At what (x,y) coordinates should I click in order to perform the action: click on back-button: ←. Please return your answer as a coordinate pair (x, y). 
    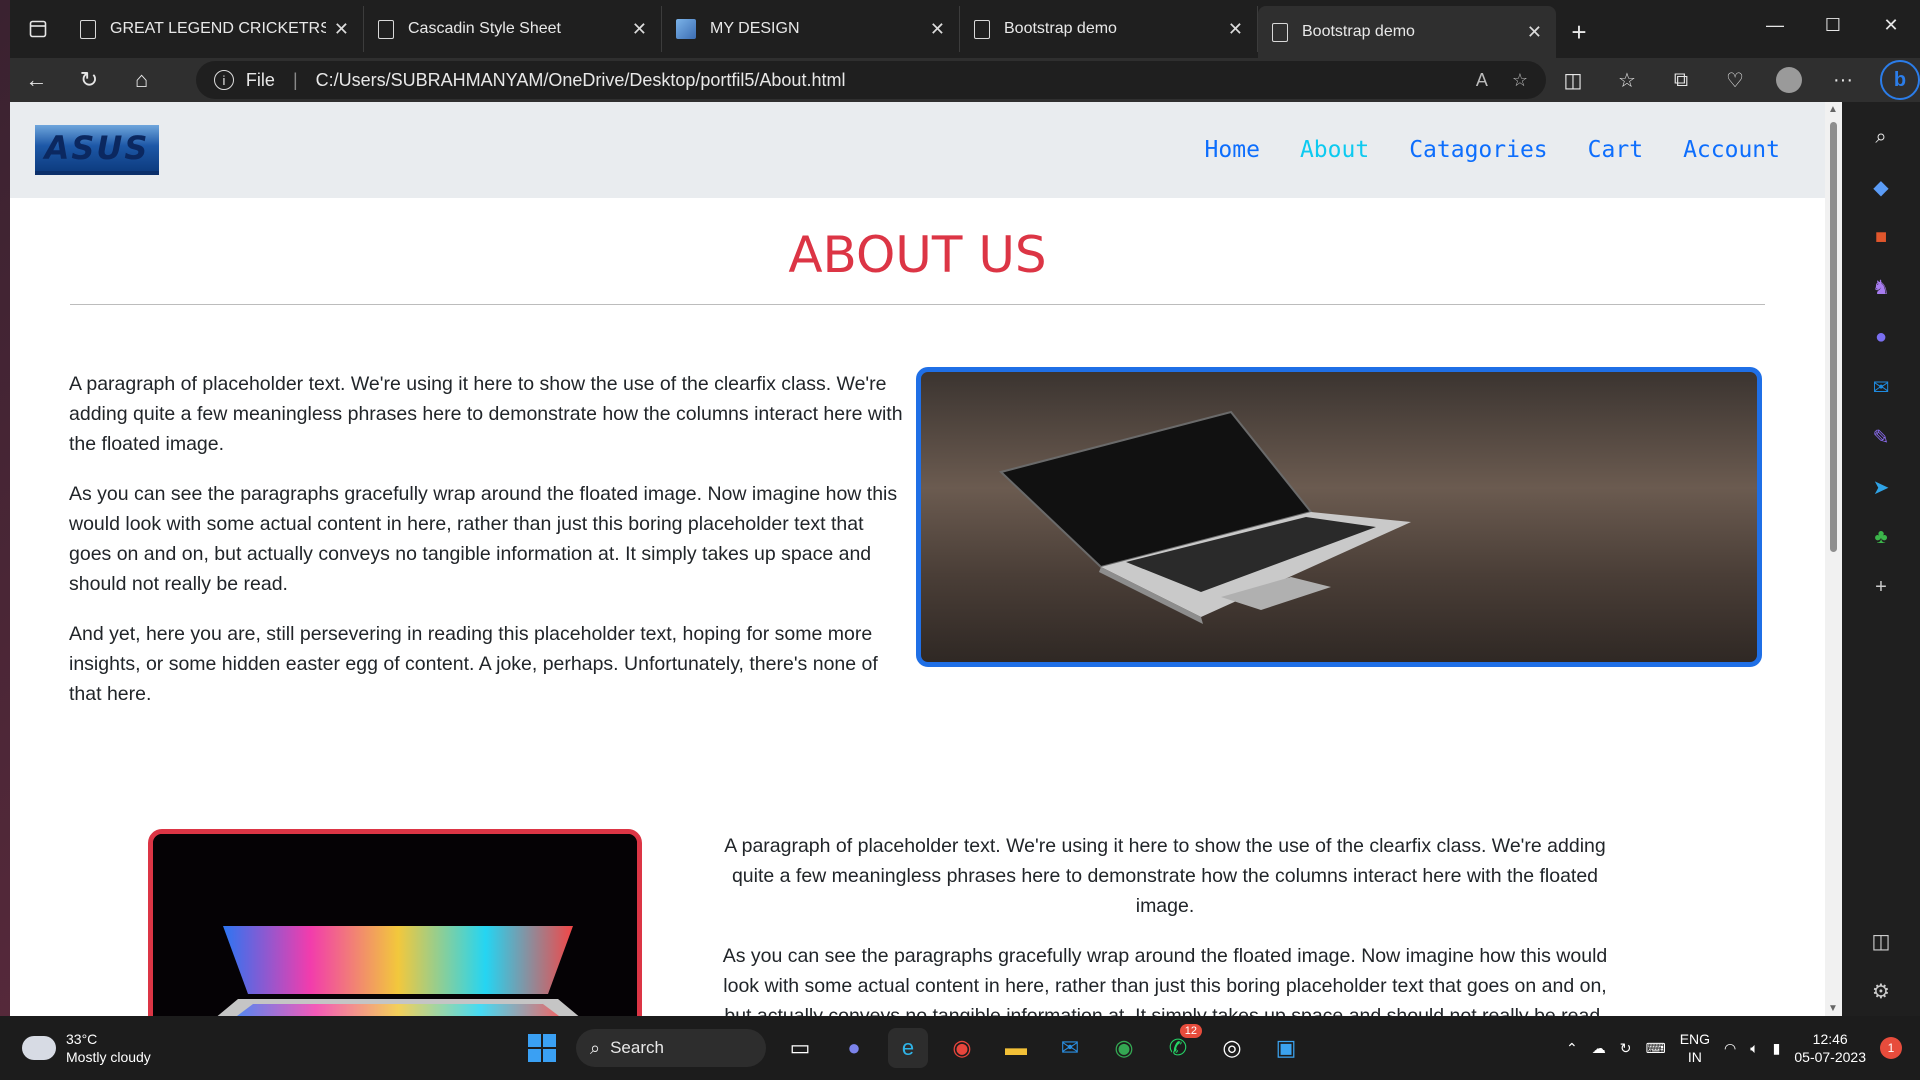
    Looking at the image, I should click on (36, 80).